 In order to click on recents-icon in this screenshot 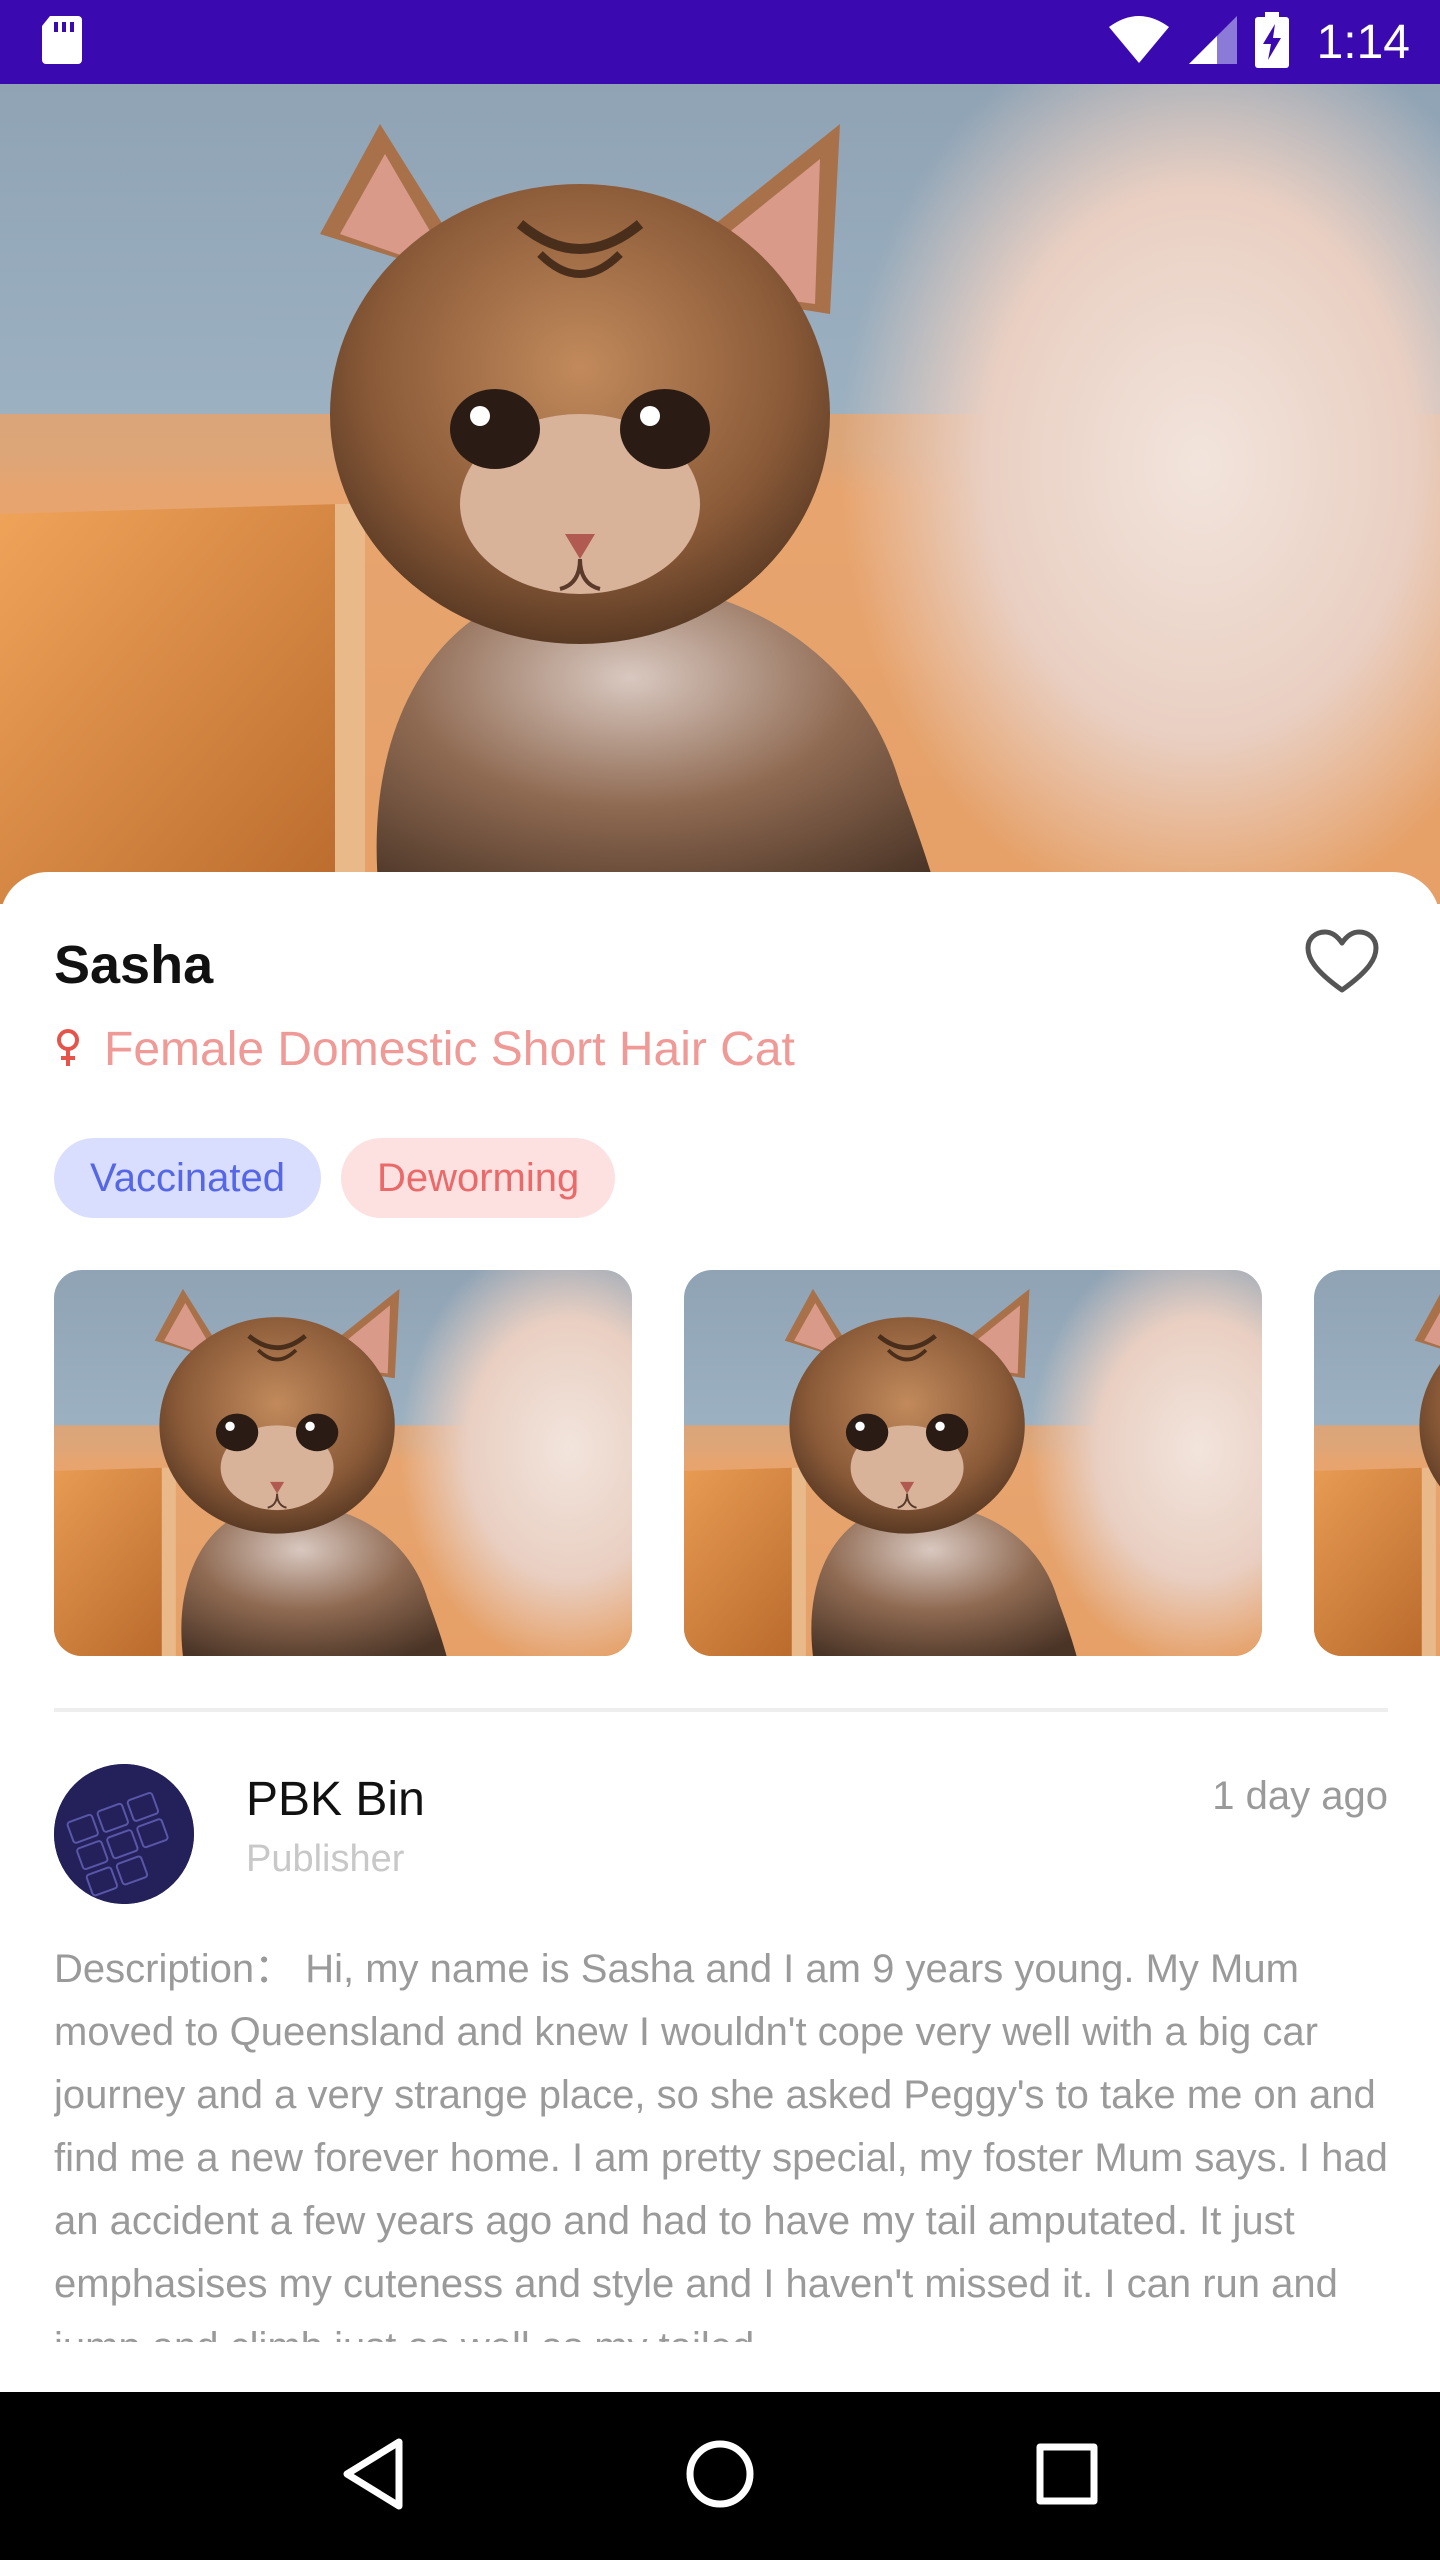, I will do `click(1067, 2476)`.